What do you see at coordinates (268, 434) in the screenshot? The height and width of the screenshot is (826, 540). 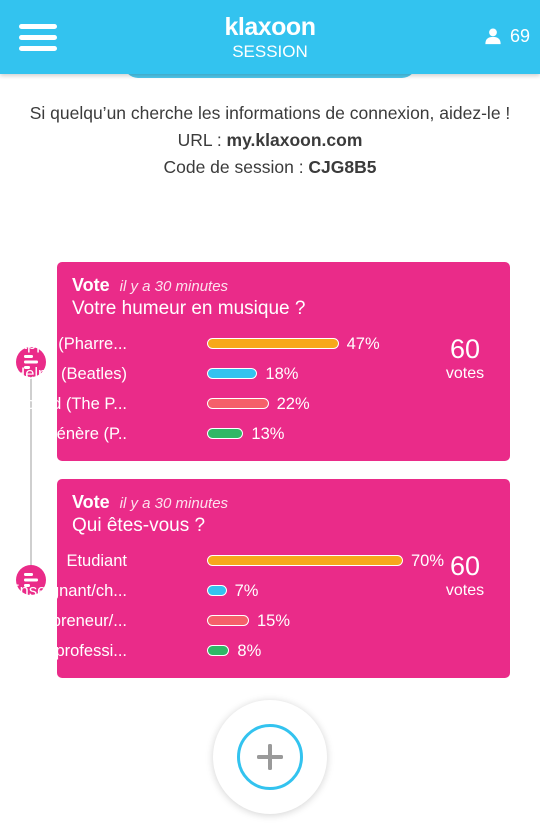 I see `option-percent: 13%` at bounding box center [268, 434].